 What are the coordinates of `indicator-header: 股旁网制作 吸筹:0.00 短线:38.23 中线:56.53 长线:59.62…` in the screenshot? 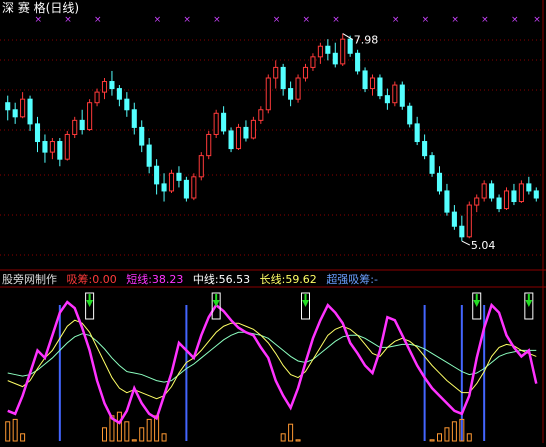 It's located at (193, 280).